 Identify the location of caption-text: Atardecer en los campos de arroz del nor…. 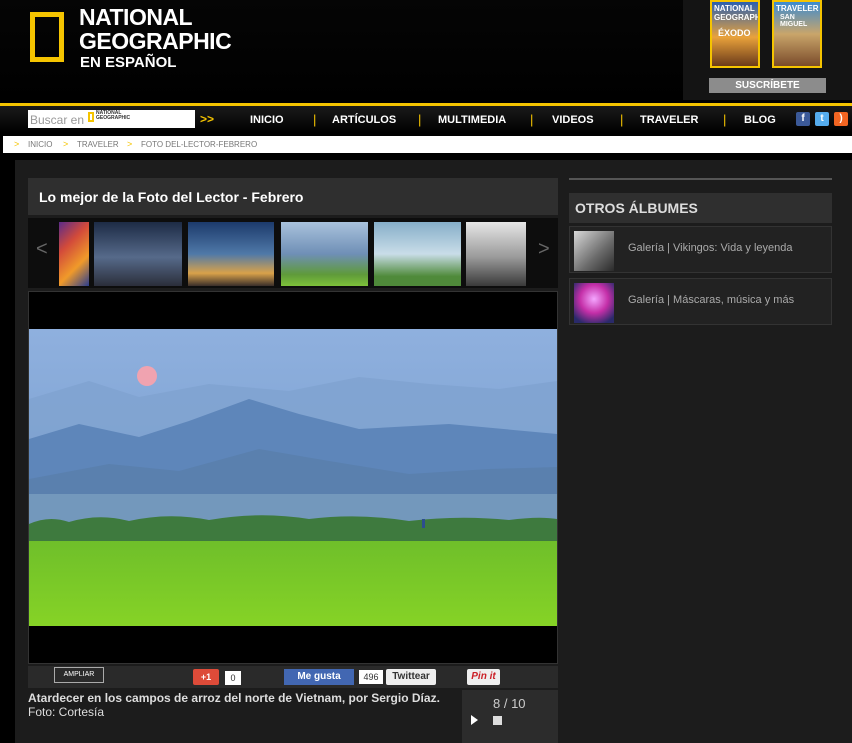
(234, 698).